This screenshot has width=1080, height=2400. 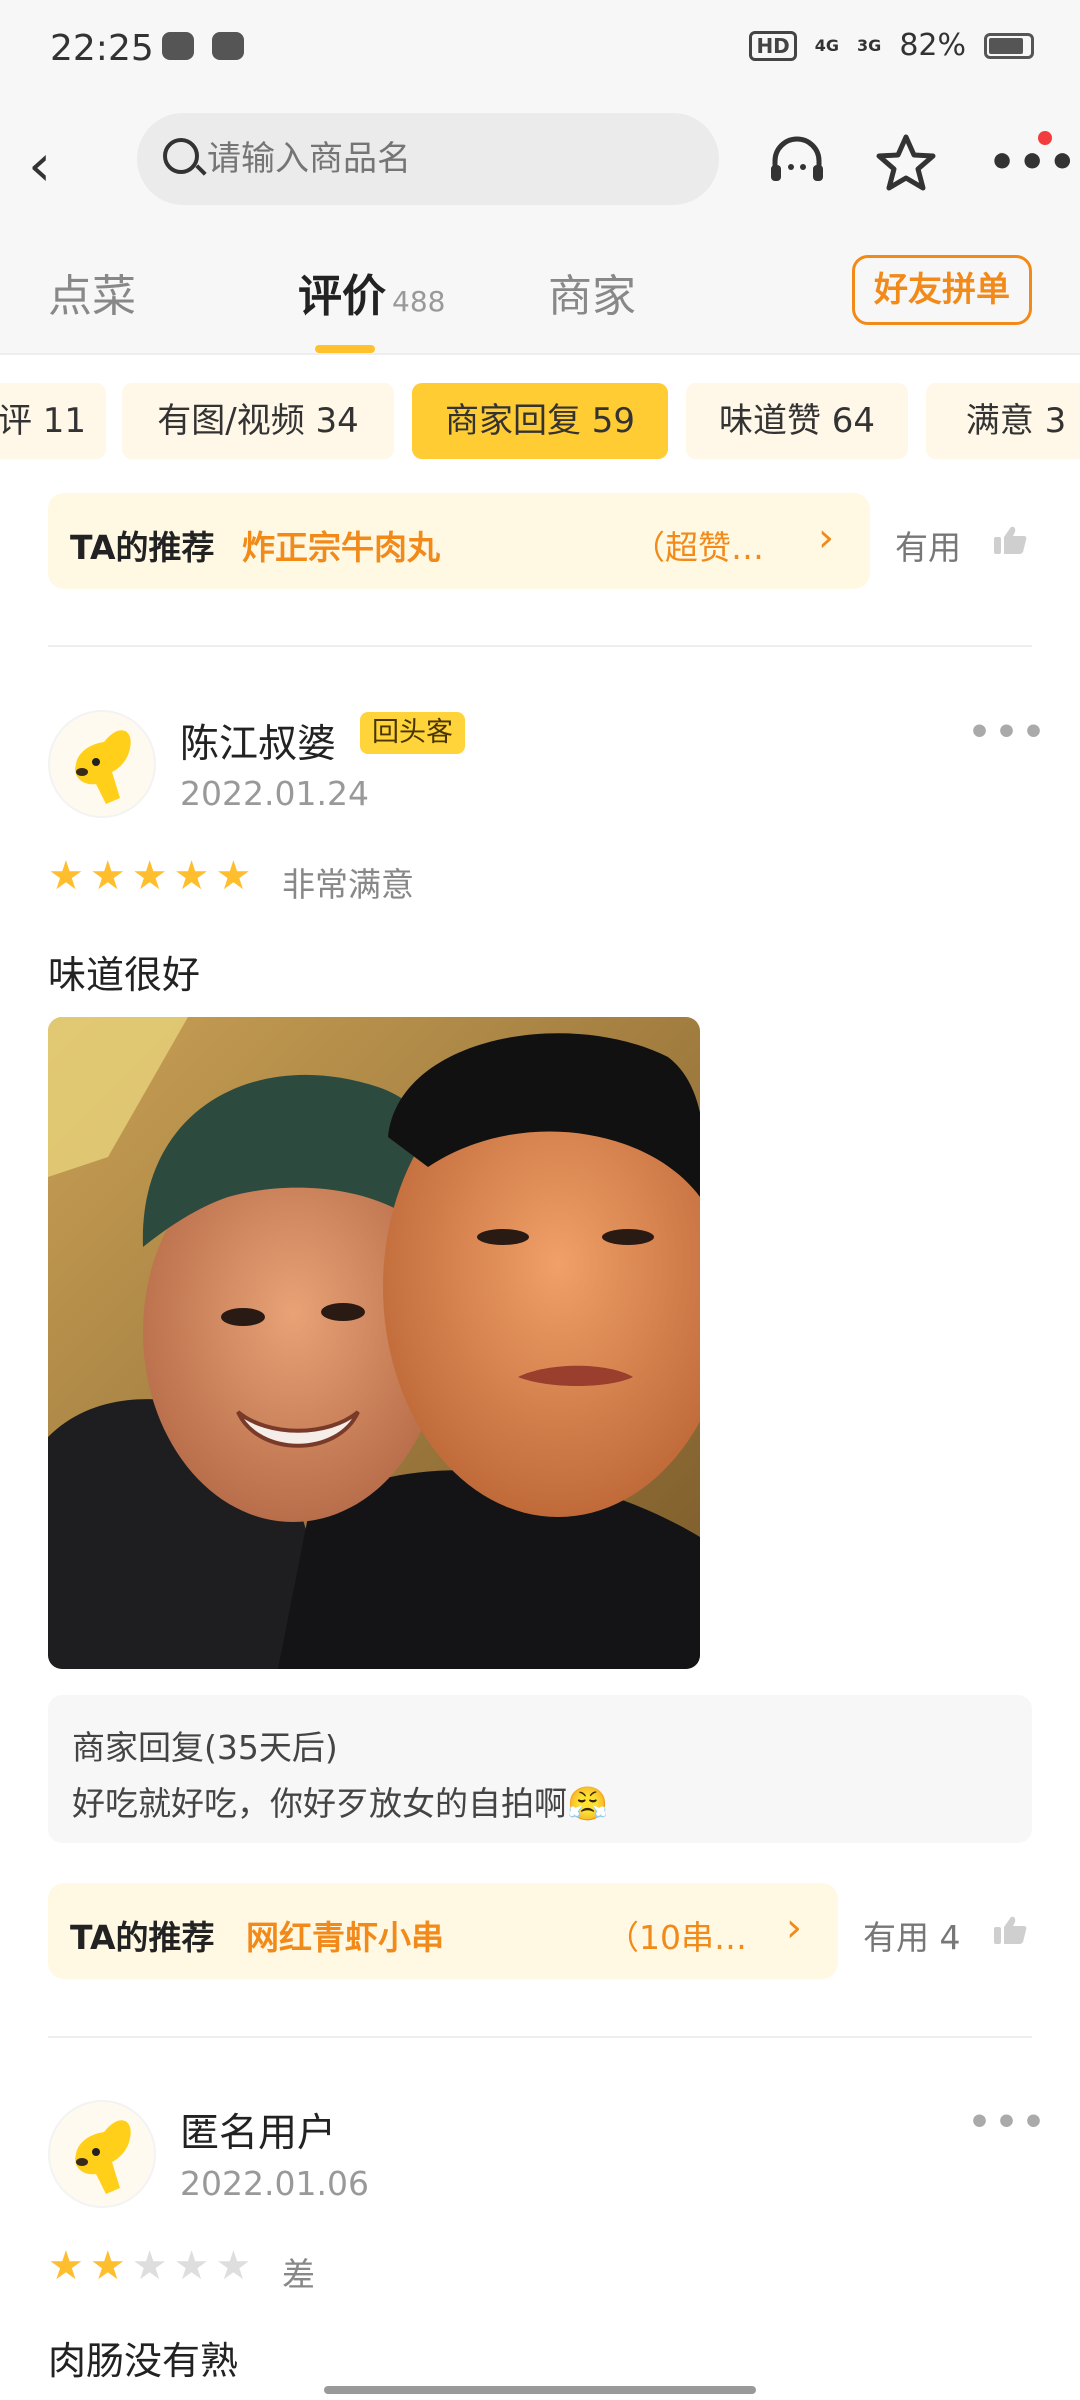 I want to click on friend-group-order-button: 好友拼单, so click(x=942, y=290).